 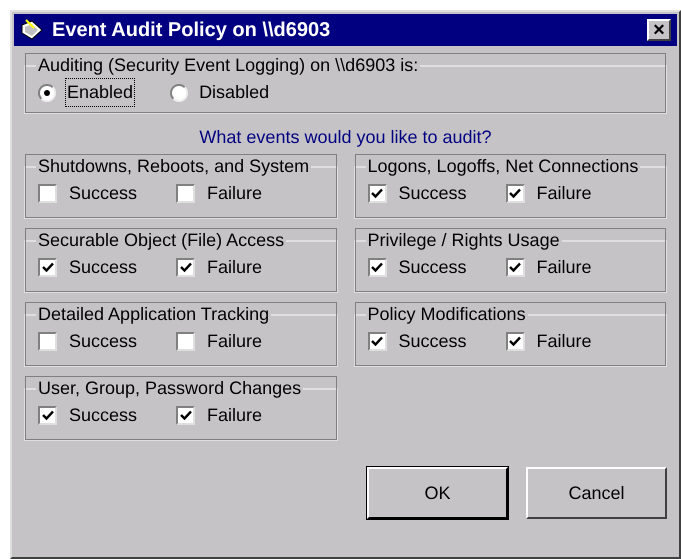 I want to click on group-label: Shutdowns, Reboots, and System, so click(x=173, y=166).